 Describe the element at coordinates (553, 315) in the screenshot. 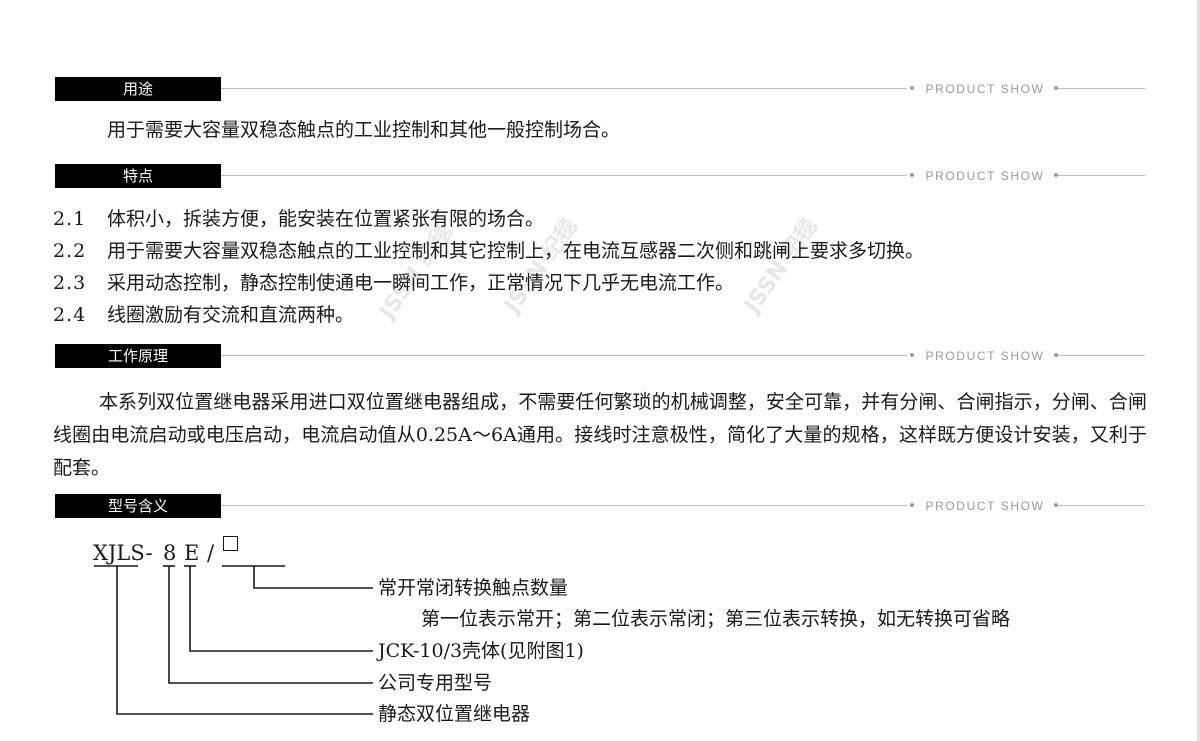

I see `list-item: 2.4 线圈激励有交流和直流两种。` at that location.